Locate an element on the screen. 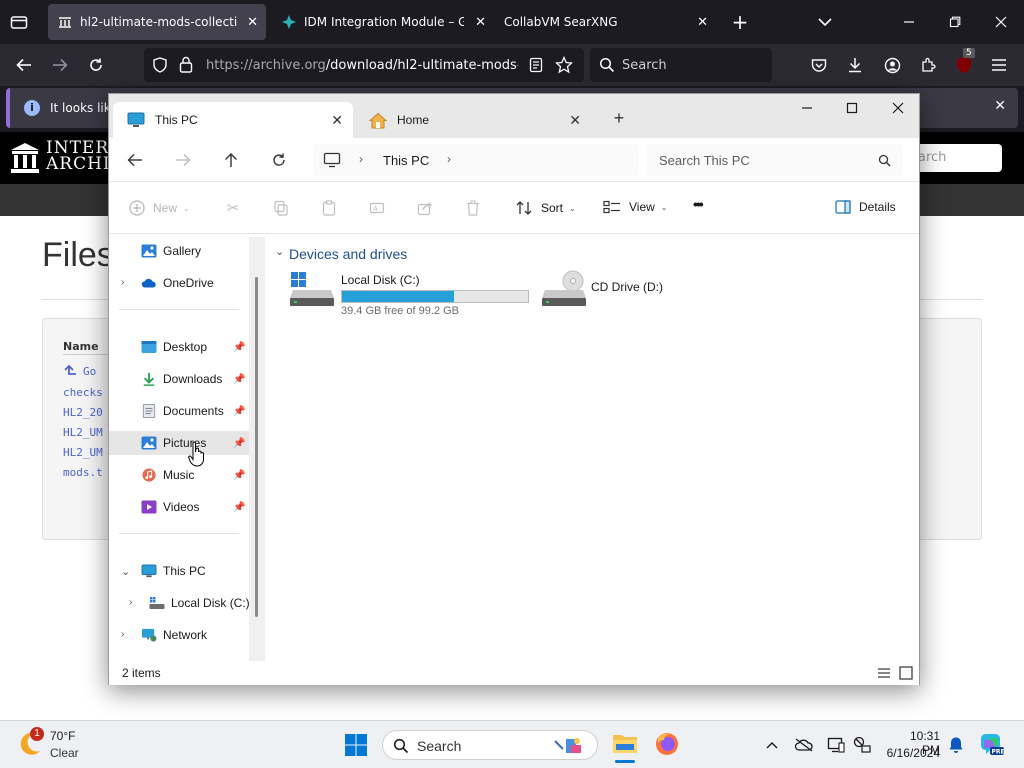  explorer-tab-this-pc: This PC ✕ is located at coordinates (233, 120).